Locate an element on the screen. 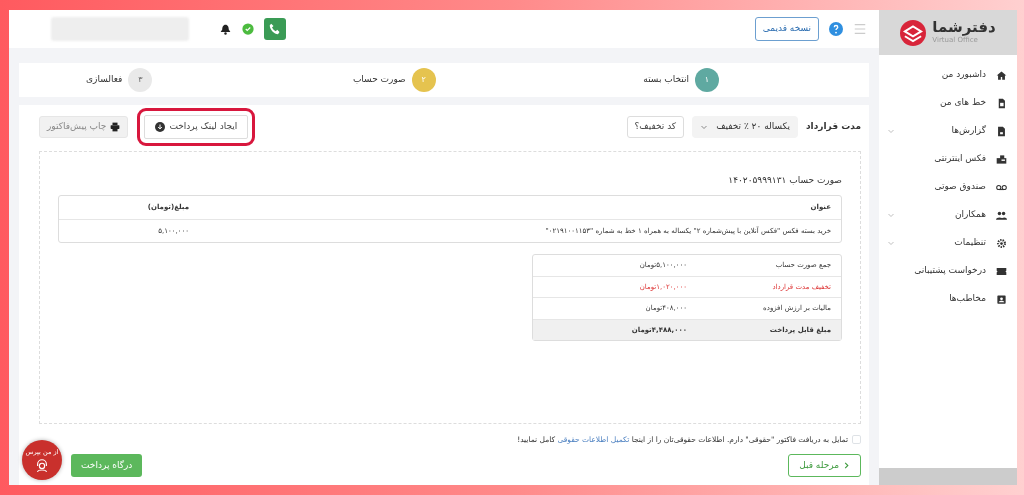  previous-step-button: مرحله قبل is located at coordinates (824, 465).